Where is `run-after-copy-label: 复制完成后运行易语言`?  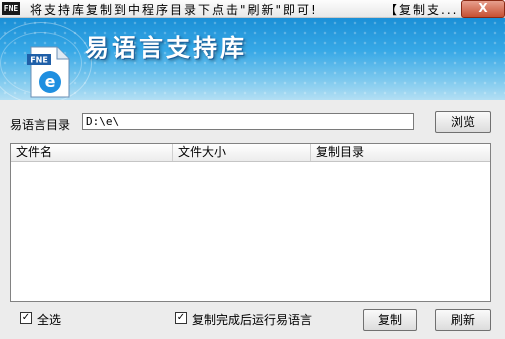 run-after-copy-label: 复制完成后运行易语言 is located at coordinates (252, 320).